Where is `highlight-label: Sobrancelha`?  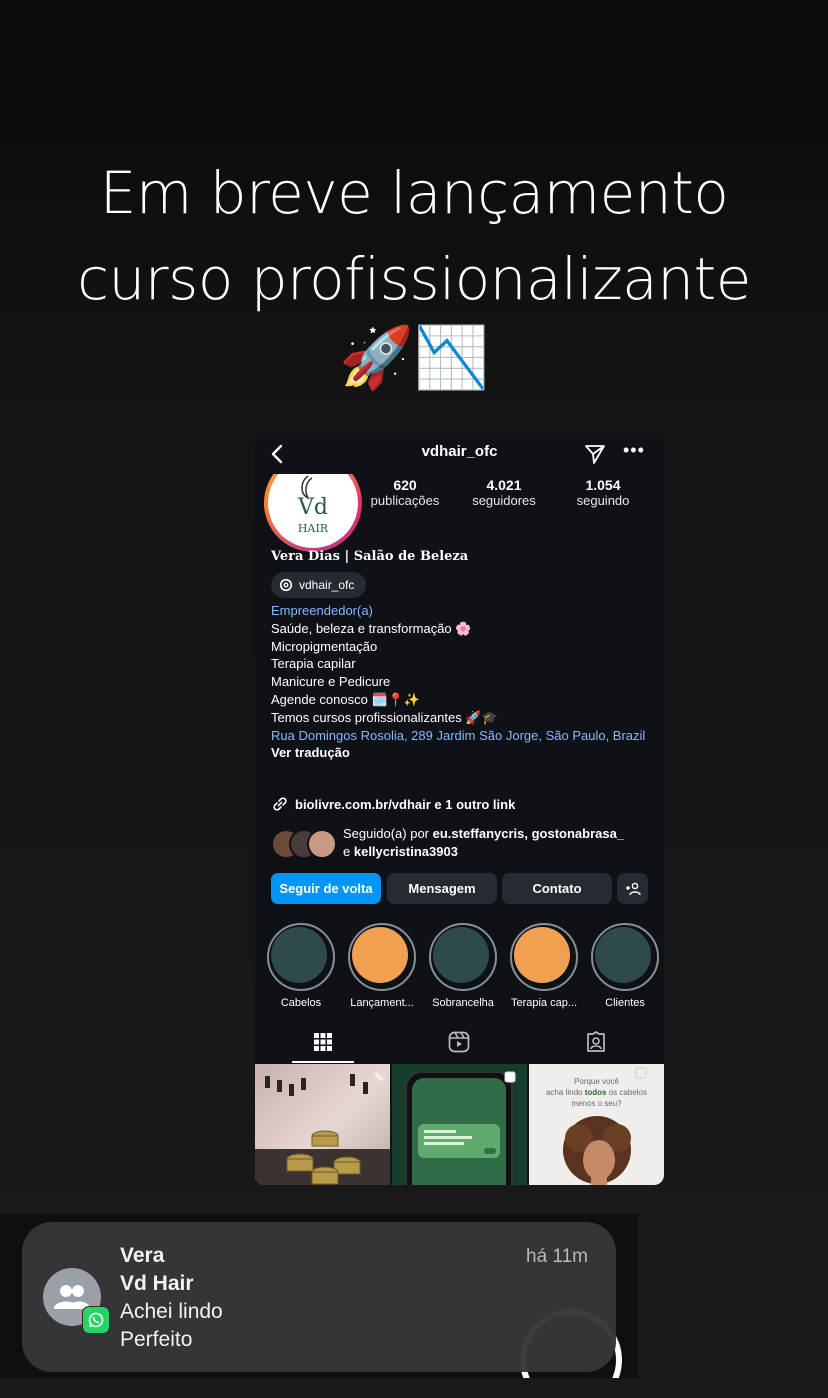
highlight-label: Sobrancelha is located at coordinates (463, 1003).